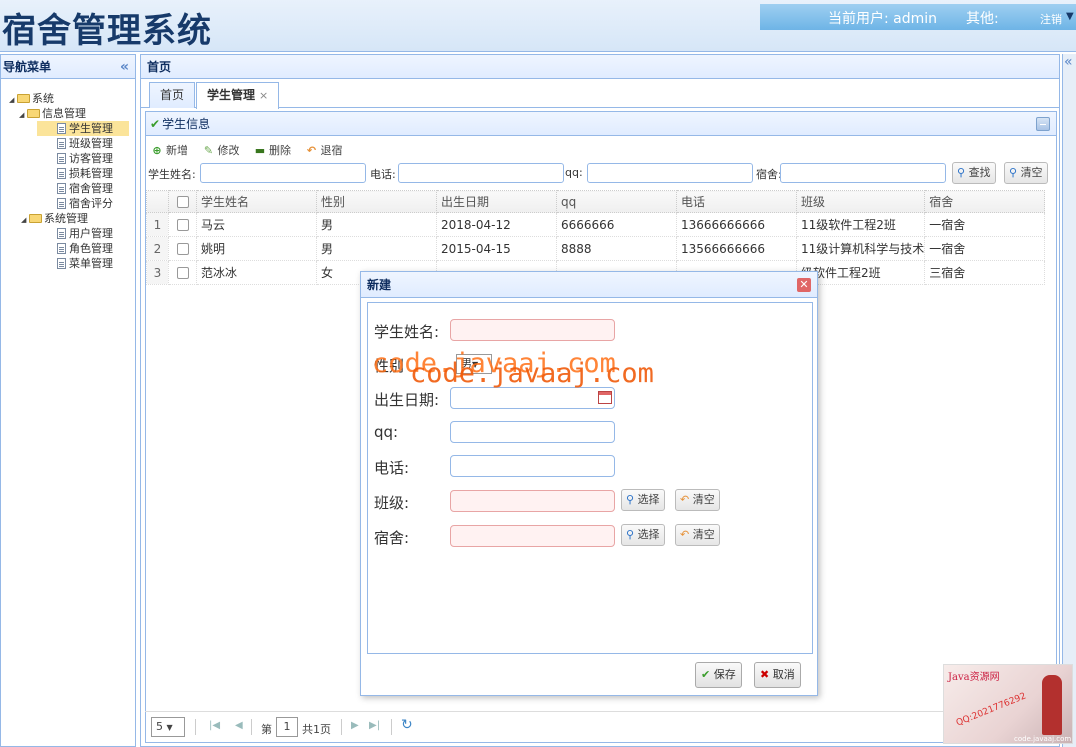 The image size is (1076, 747). What do you see at coordinates (474, 364) in the screenshot?
I see `sex-select: 男▼` at bounding box center [474, 364].